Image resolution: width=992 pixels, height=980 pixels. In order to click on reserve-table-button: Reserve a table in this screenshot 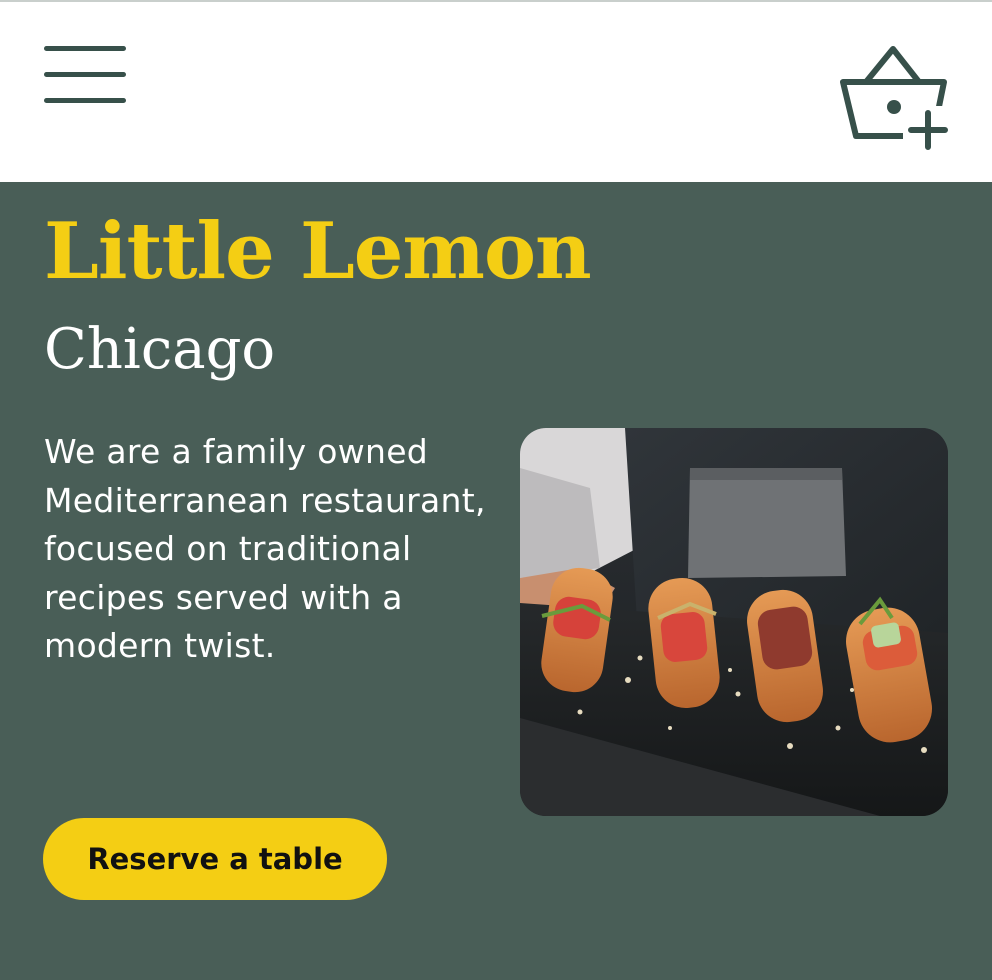, I will do `click(215, 859)`.